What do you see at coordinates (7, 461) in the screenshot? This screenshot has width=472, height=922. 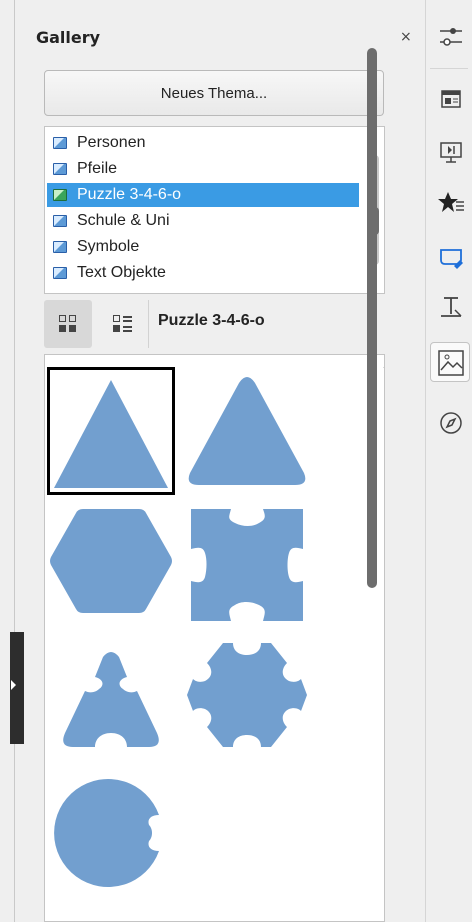 I see `left-edge-strip` at bounding box center [7, 461].